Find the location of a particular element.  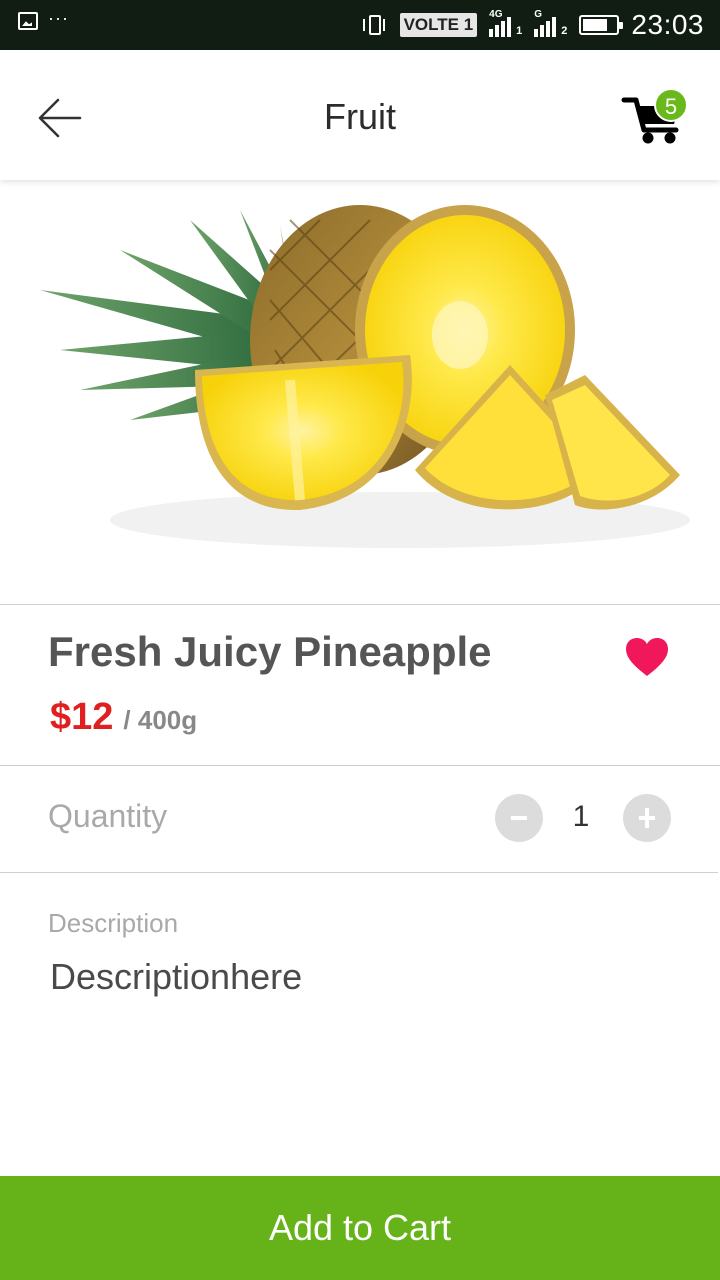

heart-icon is located at coordinates (647, 657).